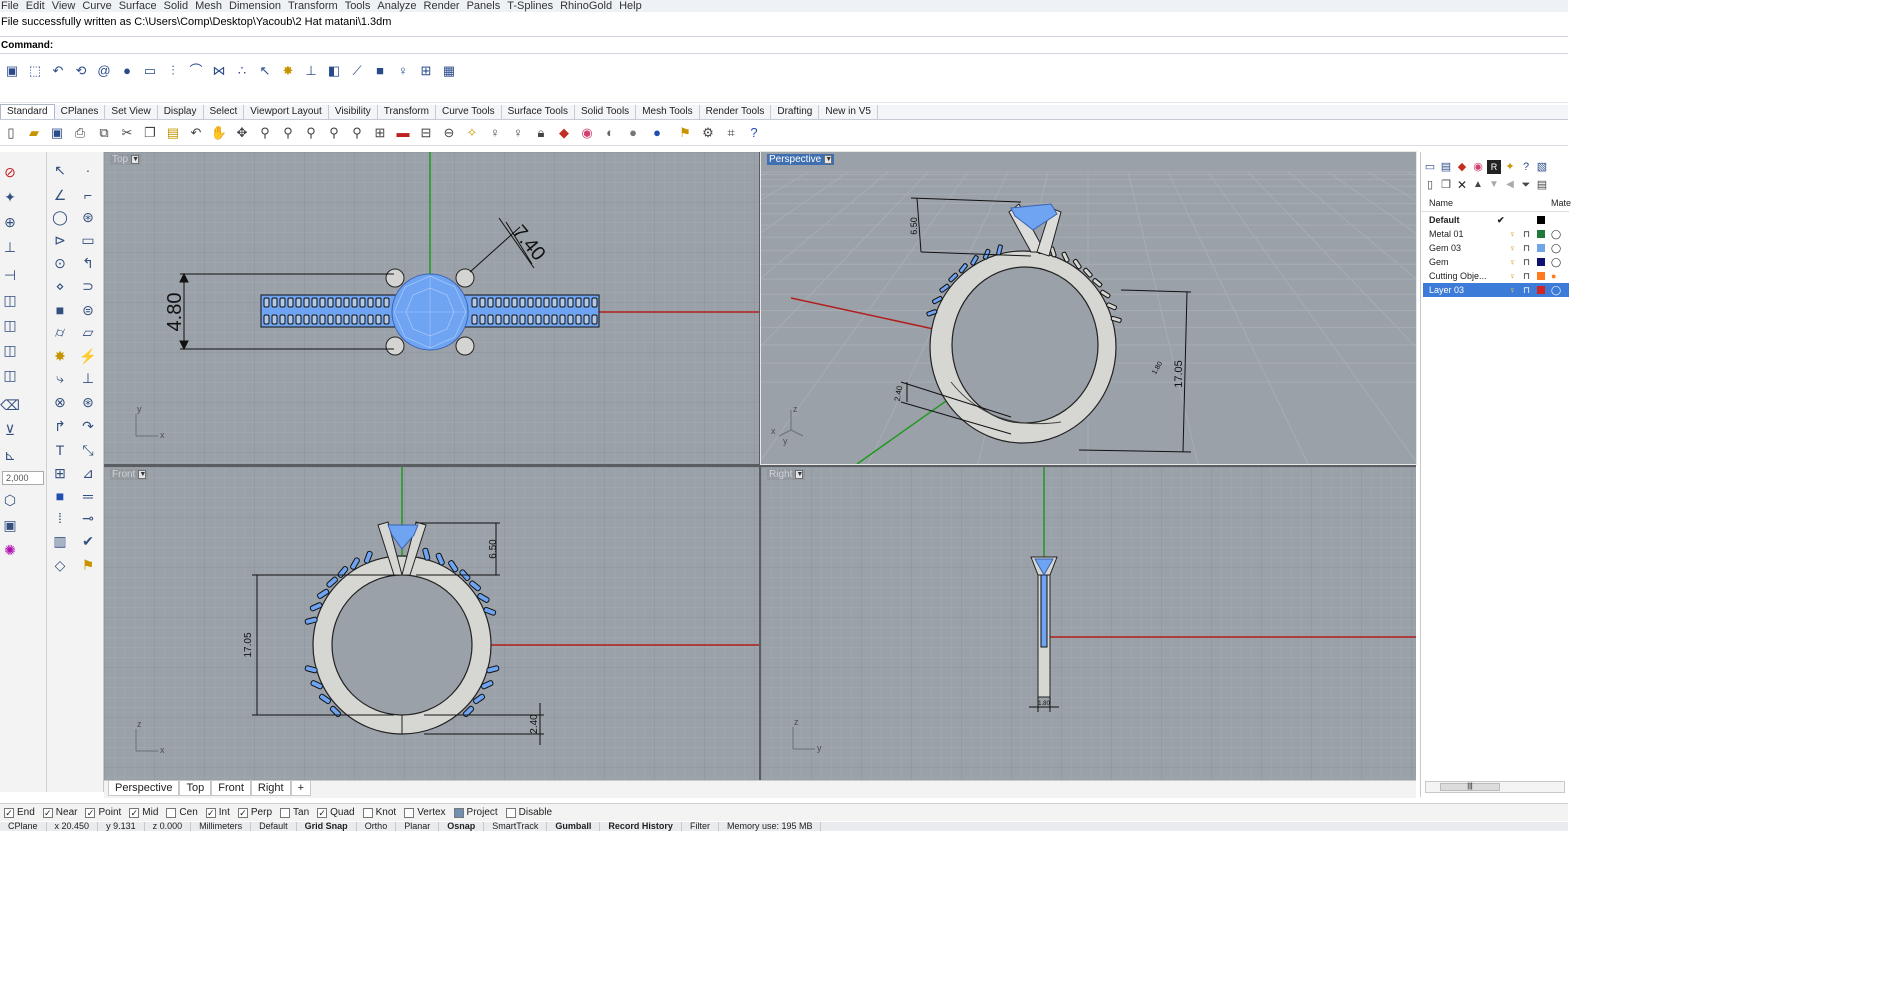 The width and height of the screenshot is (1897, 1005). I want to click on cursor-icon: ↖, so click(265, 71).